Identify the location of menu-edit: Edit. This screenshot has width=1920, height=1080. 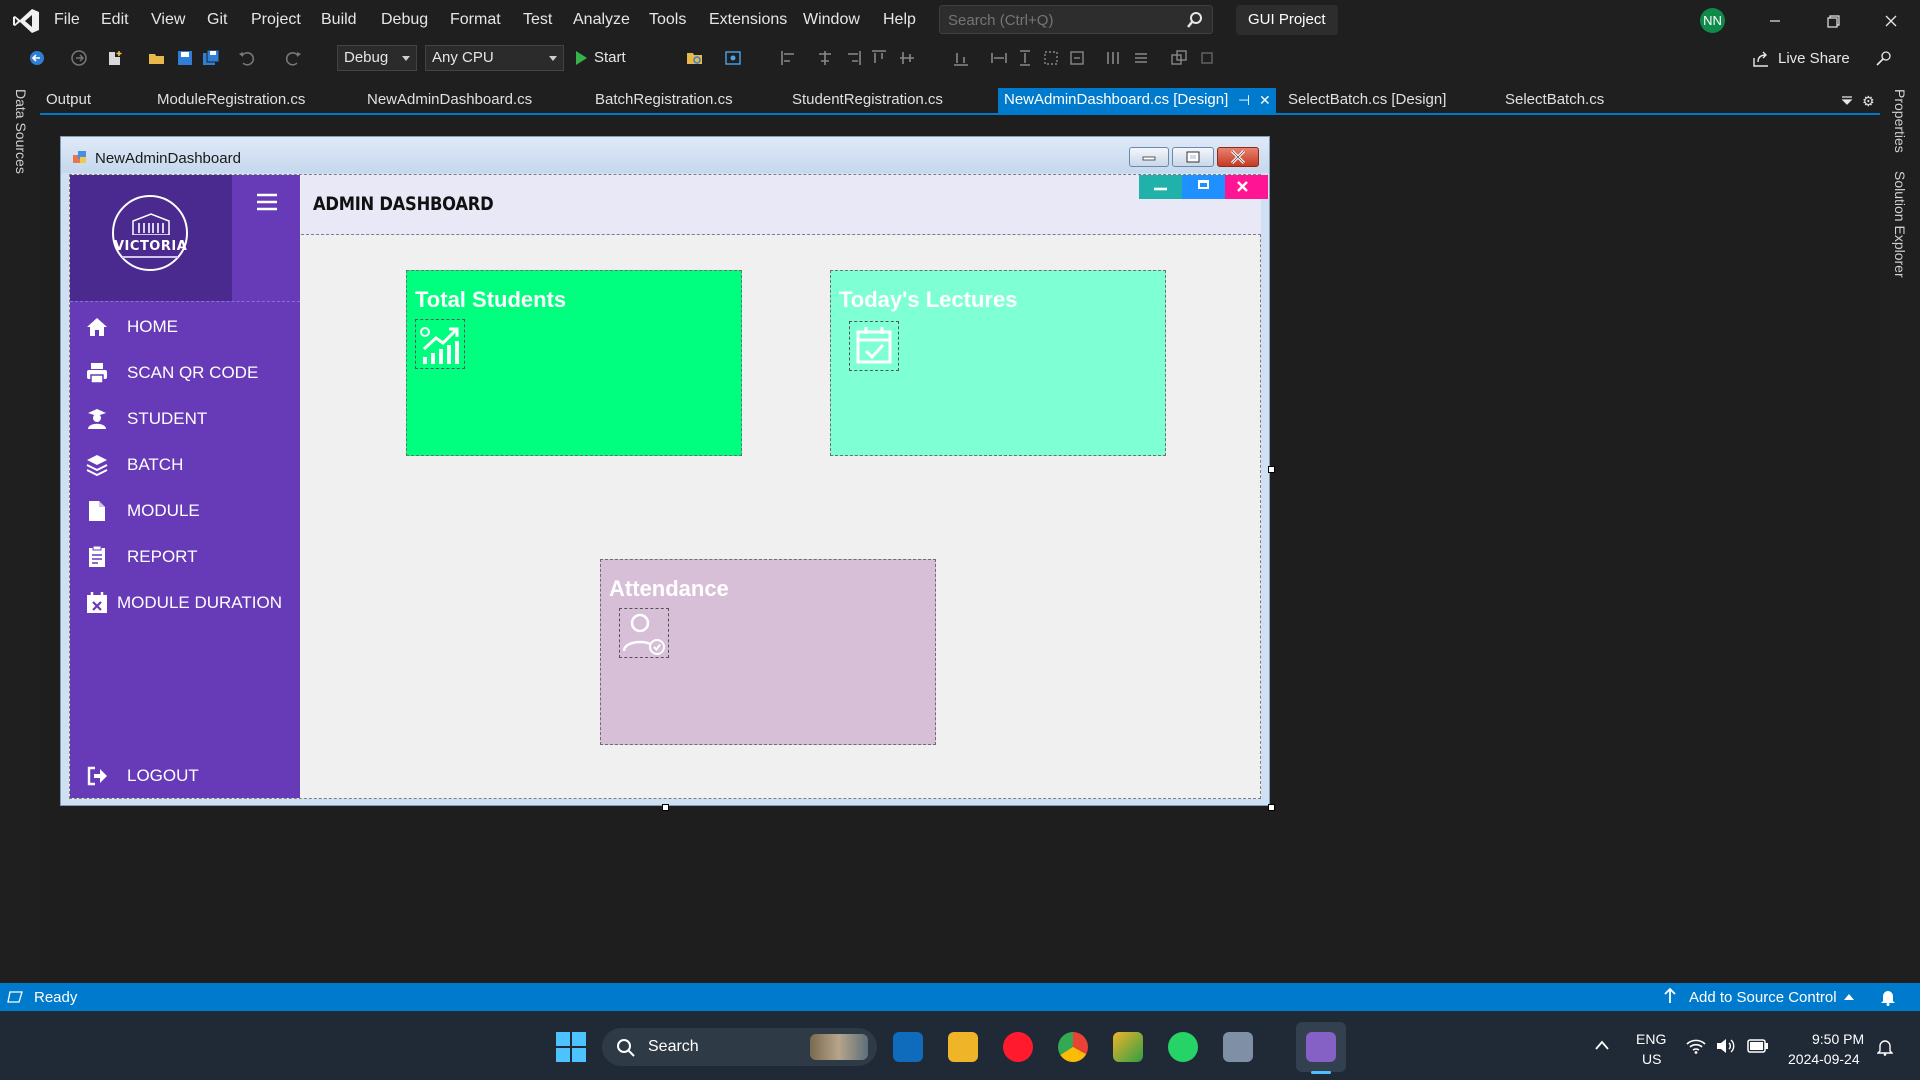
(115, 20).